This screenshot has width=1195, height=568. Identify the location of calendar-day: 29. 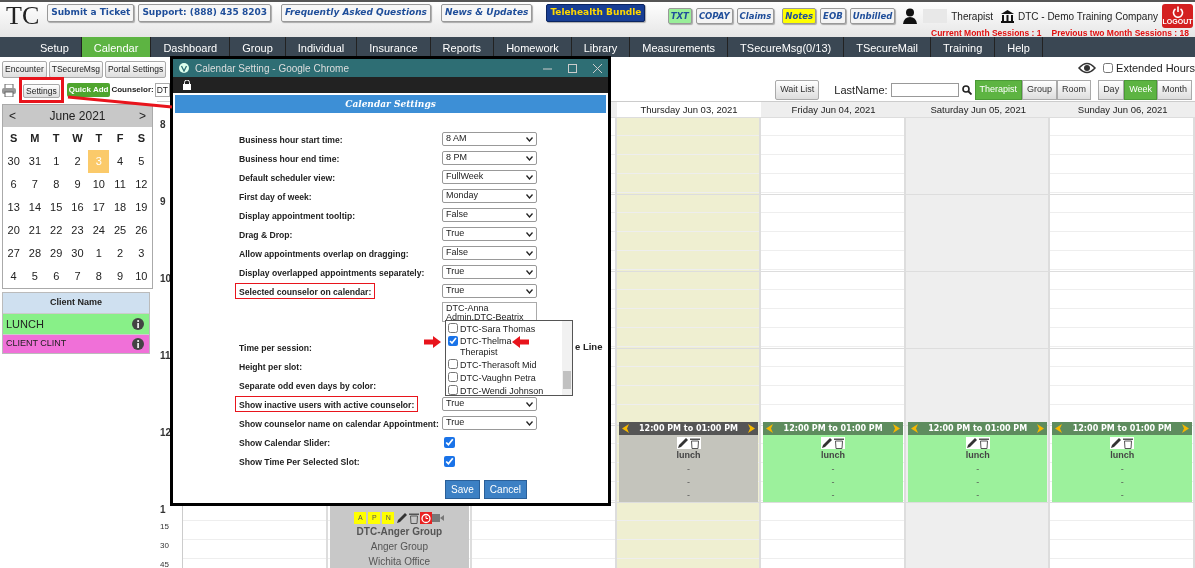
(56, 254).